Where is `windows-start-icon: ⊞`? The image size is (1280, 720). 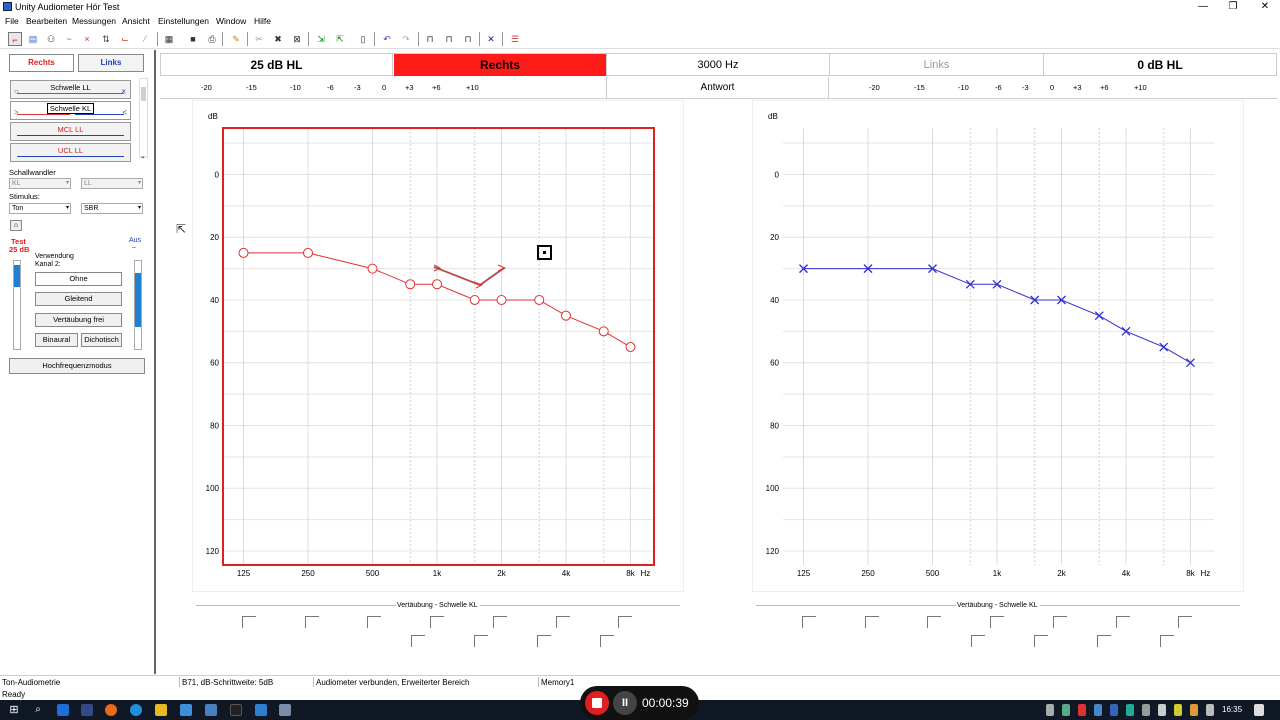 windows-start-icon: ⊞ is located at coordinates (14, 710).